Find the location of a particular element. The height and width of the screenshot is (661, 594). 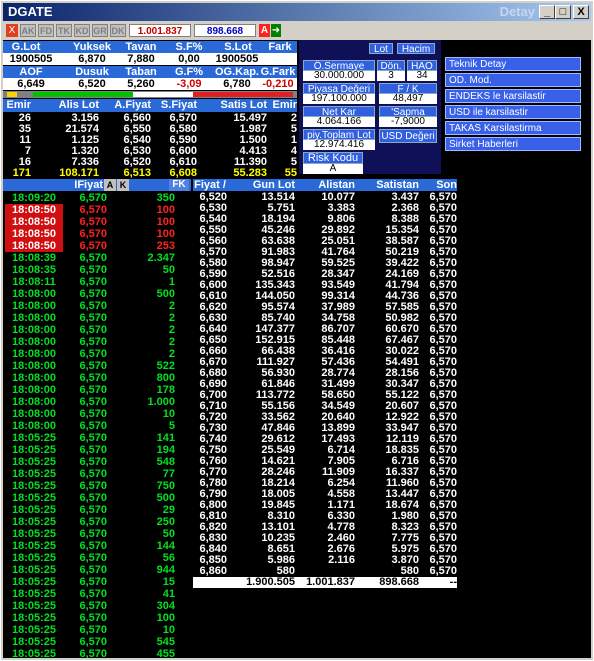

tab-dk: DK is located at coordinates (118, 30).